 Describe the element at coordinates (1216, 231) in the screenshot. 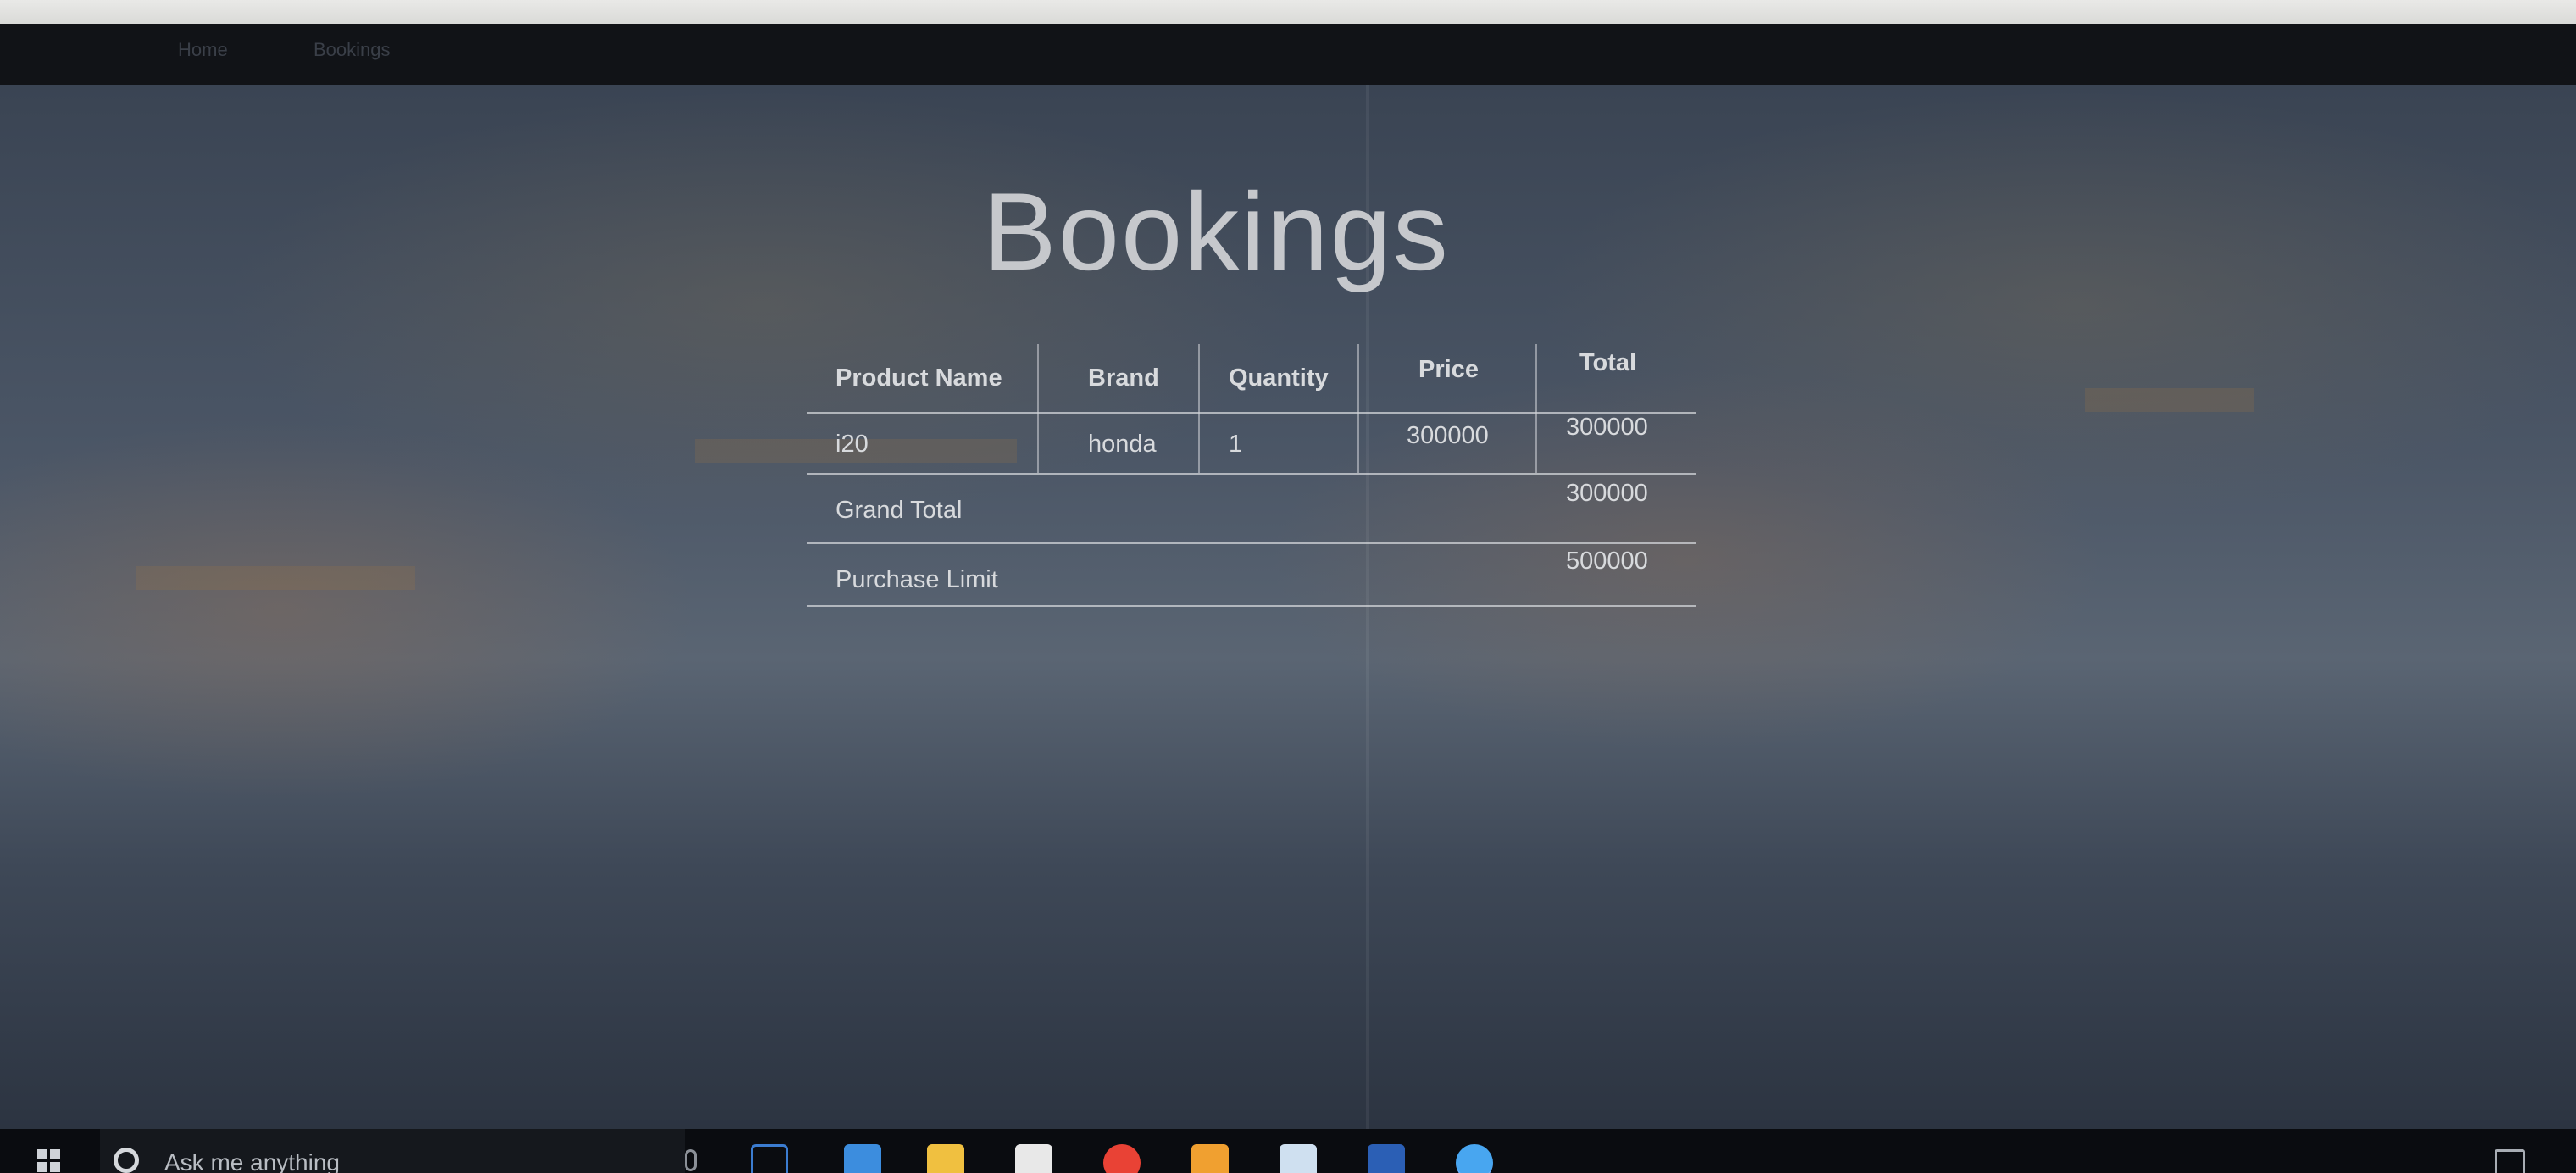

I see `page-title: Bookings` at that location.